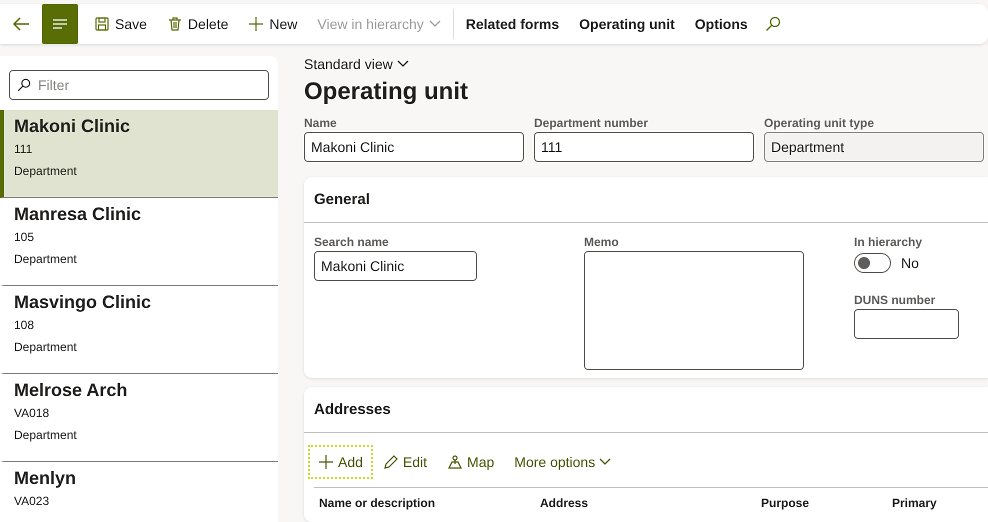 Image resolution: width=988 pixels, height=522 pixels. I want to click on delete-button: Delete, so click(197, 24).